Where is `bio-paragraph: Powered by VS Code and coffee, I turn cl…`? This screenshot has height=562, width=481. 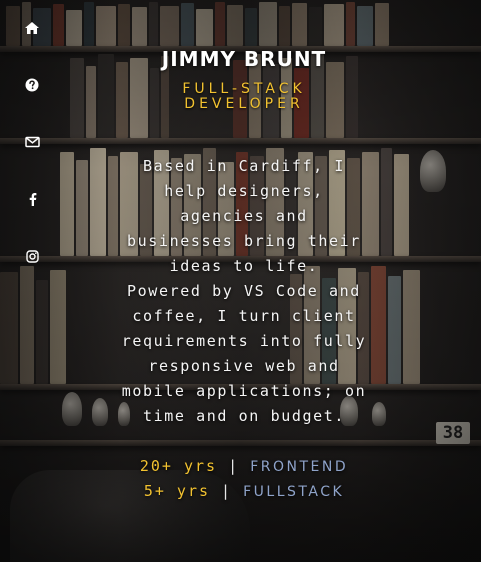
bio-paragraph: Powered by VS Code and coffee, I turn cl… is located at coordinates (244, 353).